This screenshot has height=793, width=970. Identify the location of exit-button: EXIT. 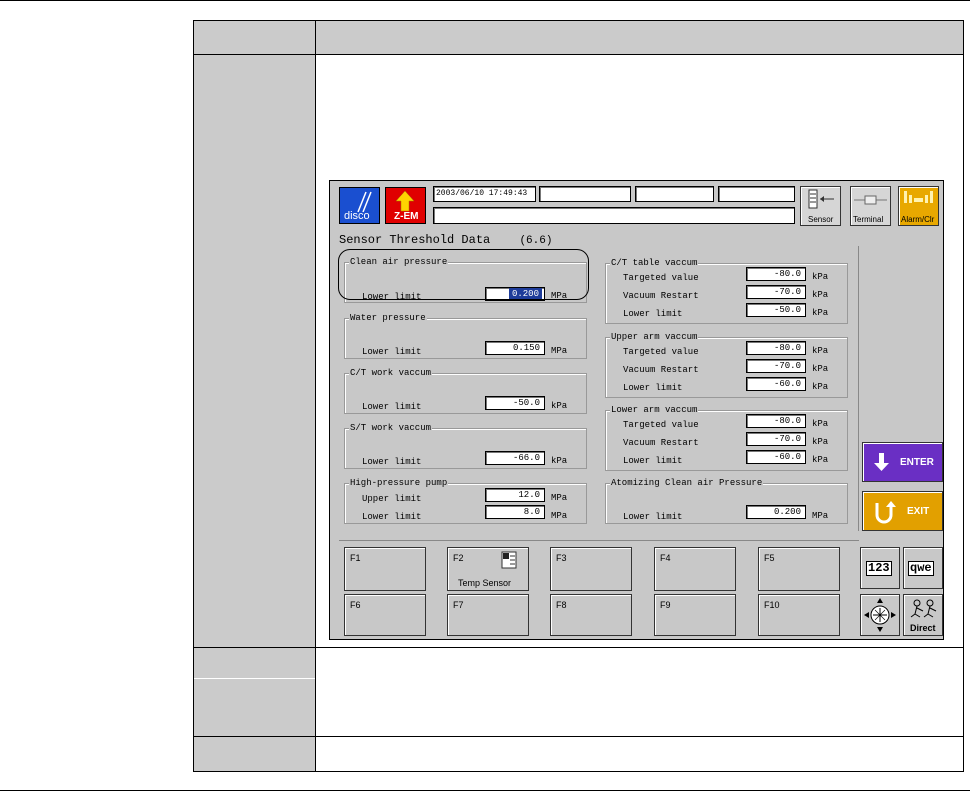
(902, 511).